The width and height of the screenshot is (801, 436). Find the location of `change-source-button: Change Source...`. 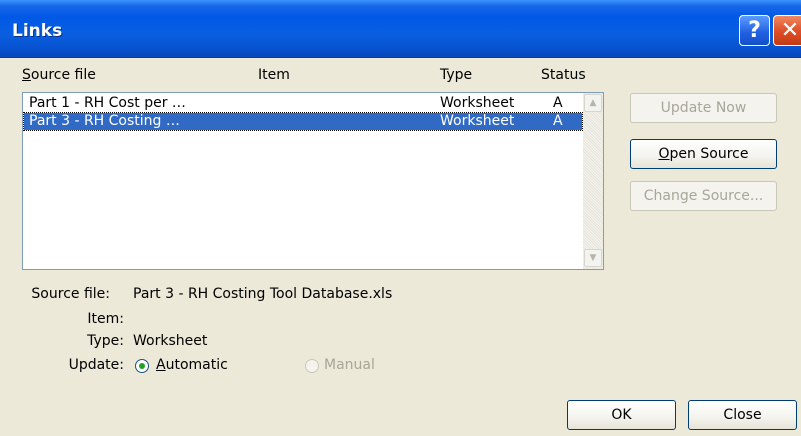

change-source-button: Change Source... is located at coordinates (703, 196).